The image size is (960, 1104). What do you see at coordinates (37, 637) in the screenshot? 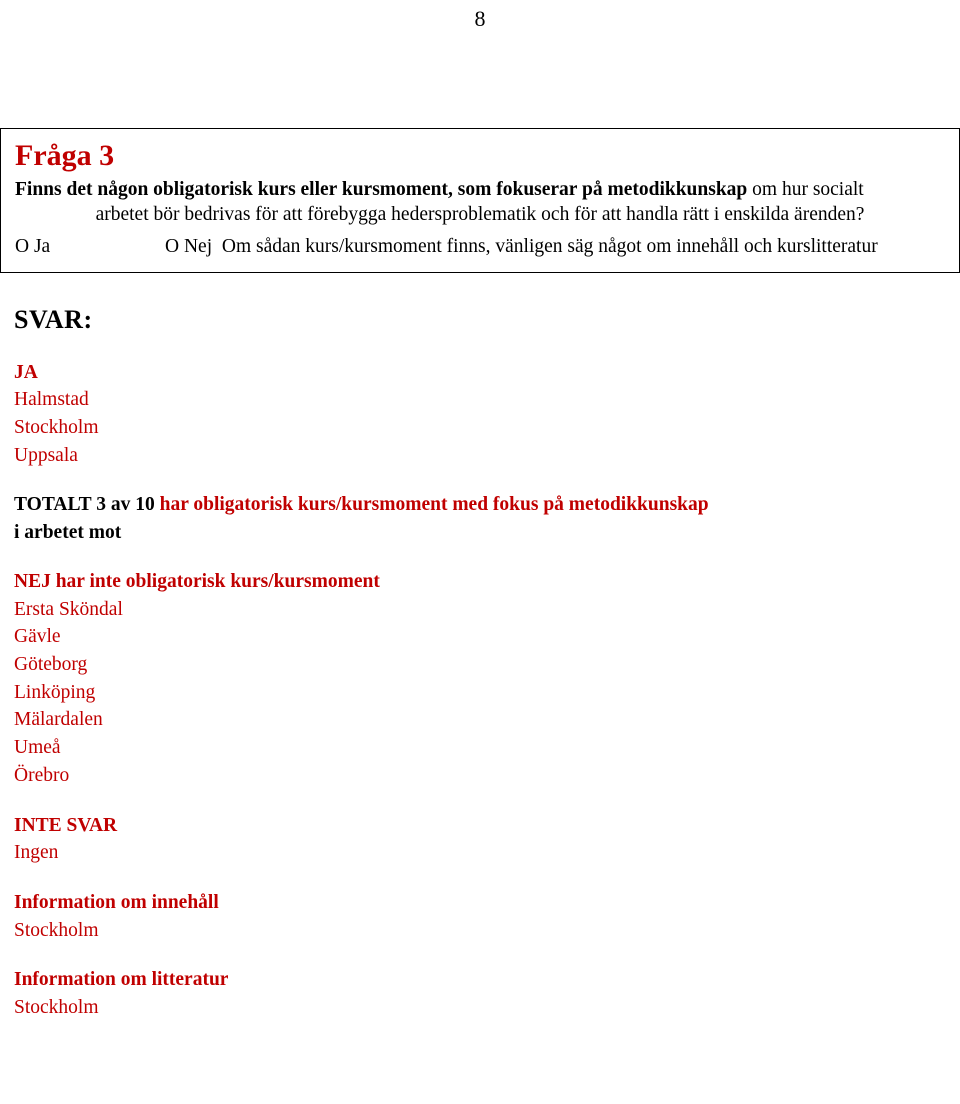
I see `nej-item: Gävle` at bounding box center [37, 637].